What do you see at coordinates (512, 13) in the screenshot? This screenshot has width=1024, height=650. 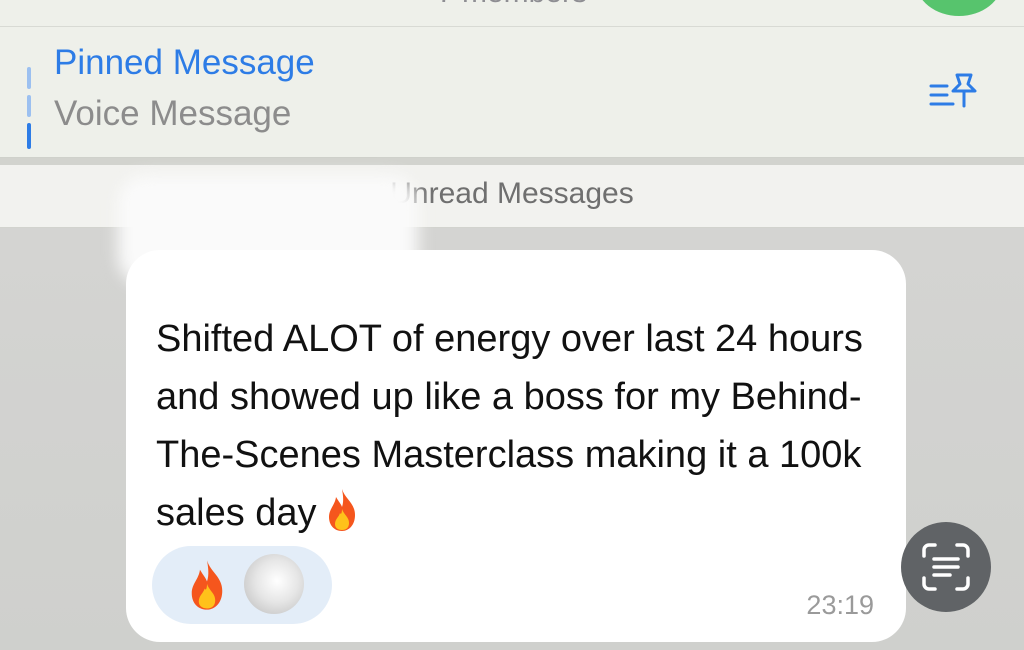 I see `chat-header: 7 members` at bounding box center [512, 13].